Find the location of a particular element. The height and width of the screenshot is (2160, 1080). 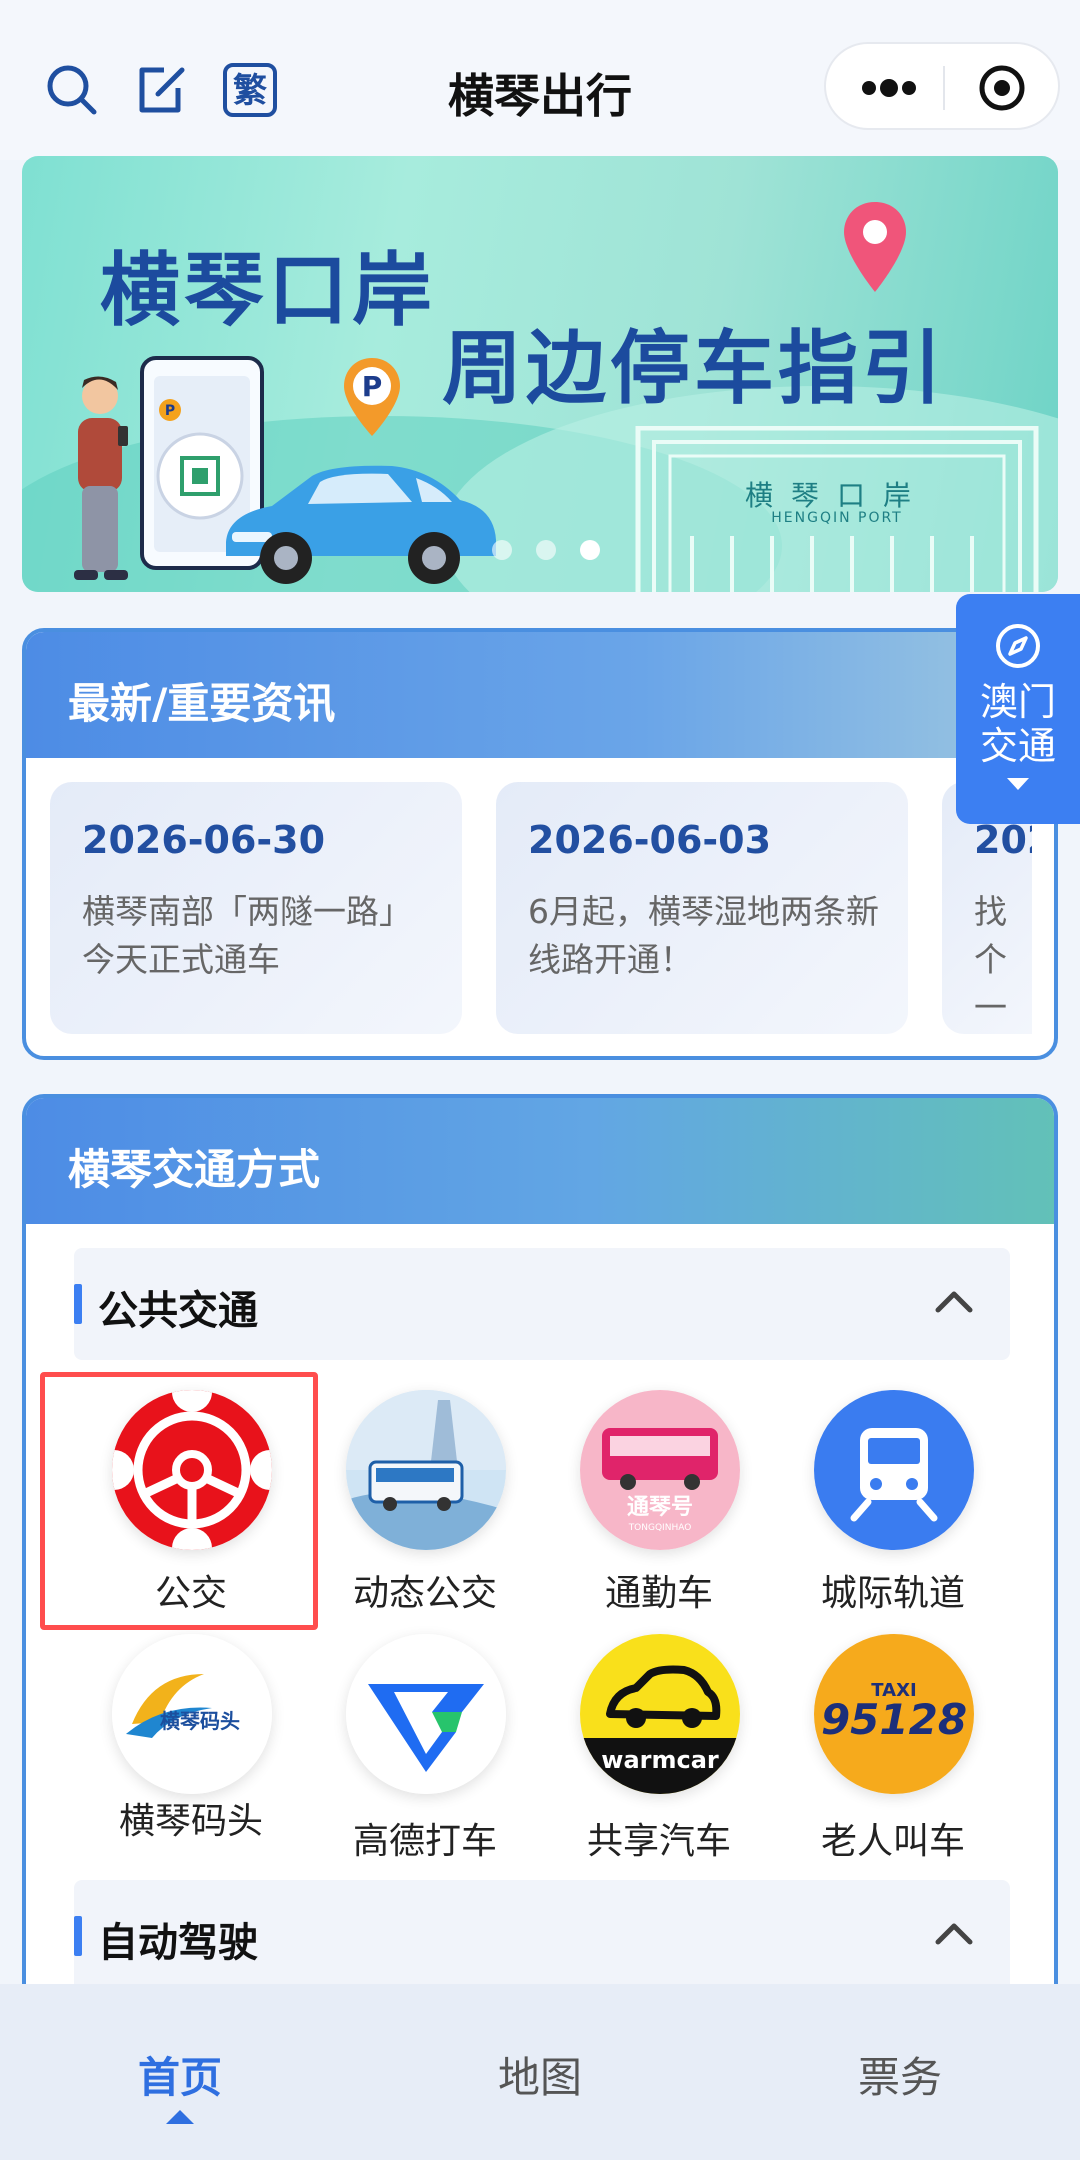

tile-label: 高德打车 is located at coordinates (424, 1841).